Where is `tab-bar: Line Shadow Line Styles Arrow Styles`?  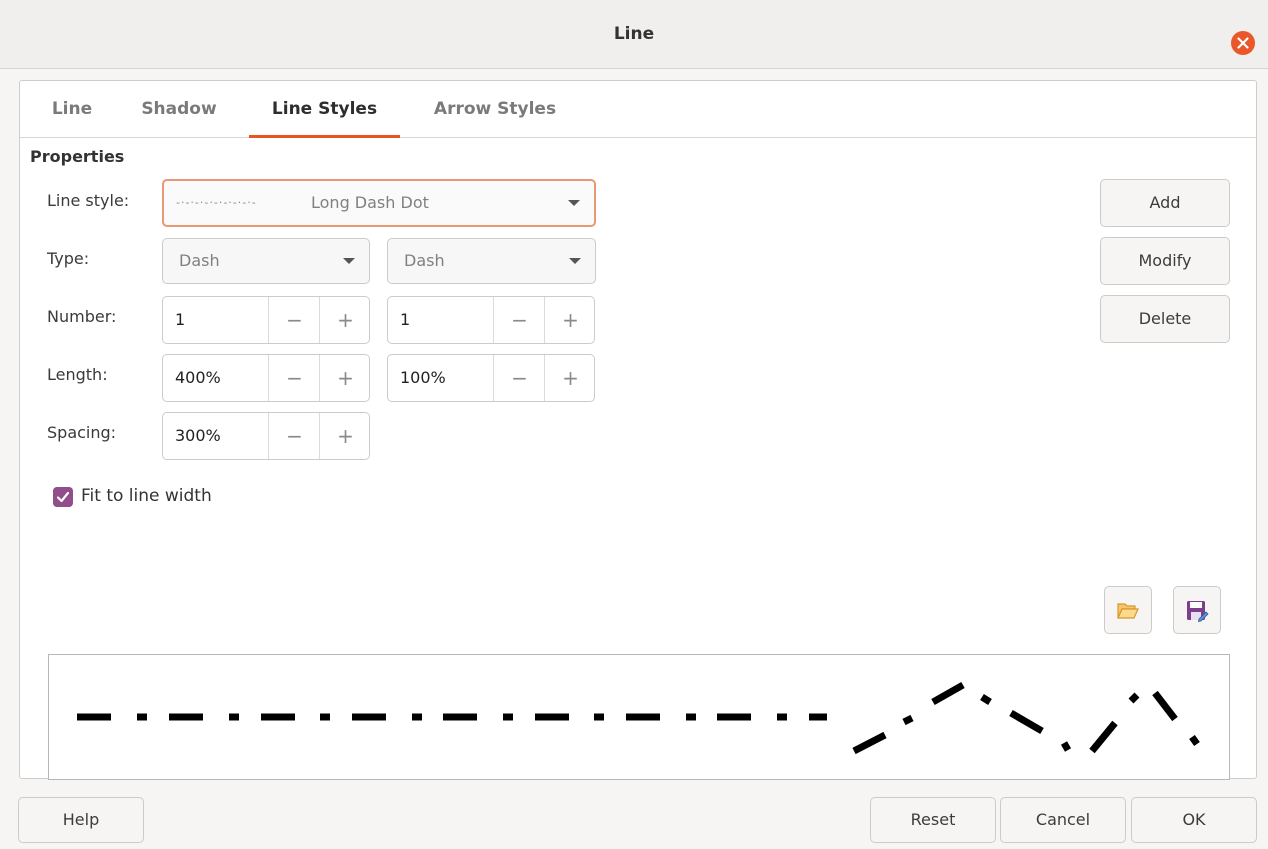 tab-bar: Line Shadow Line Styles Arrow Styles is located at coordinates (638, 109).